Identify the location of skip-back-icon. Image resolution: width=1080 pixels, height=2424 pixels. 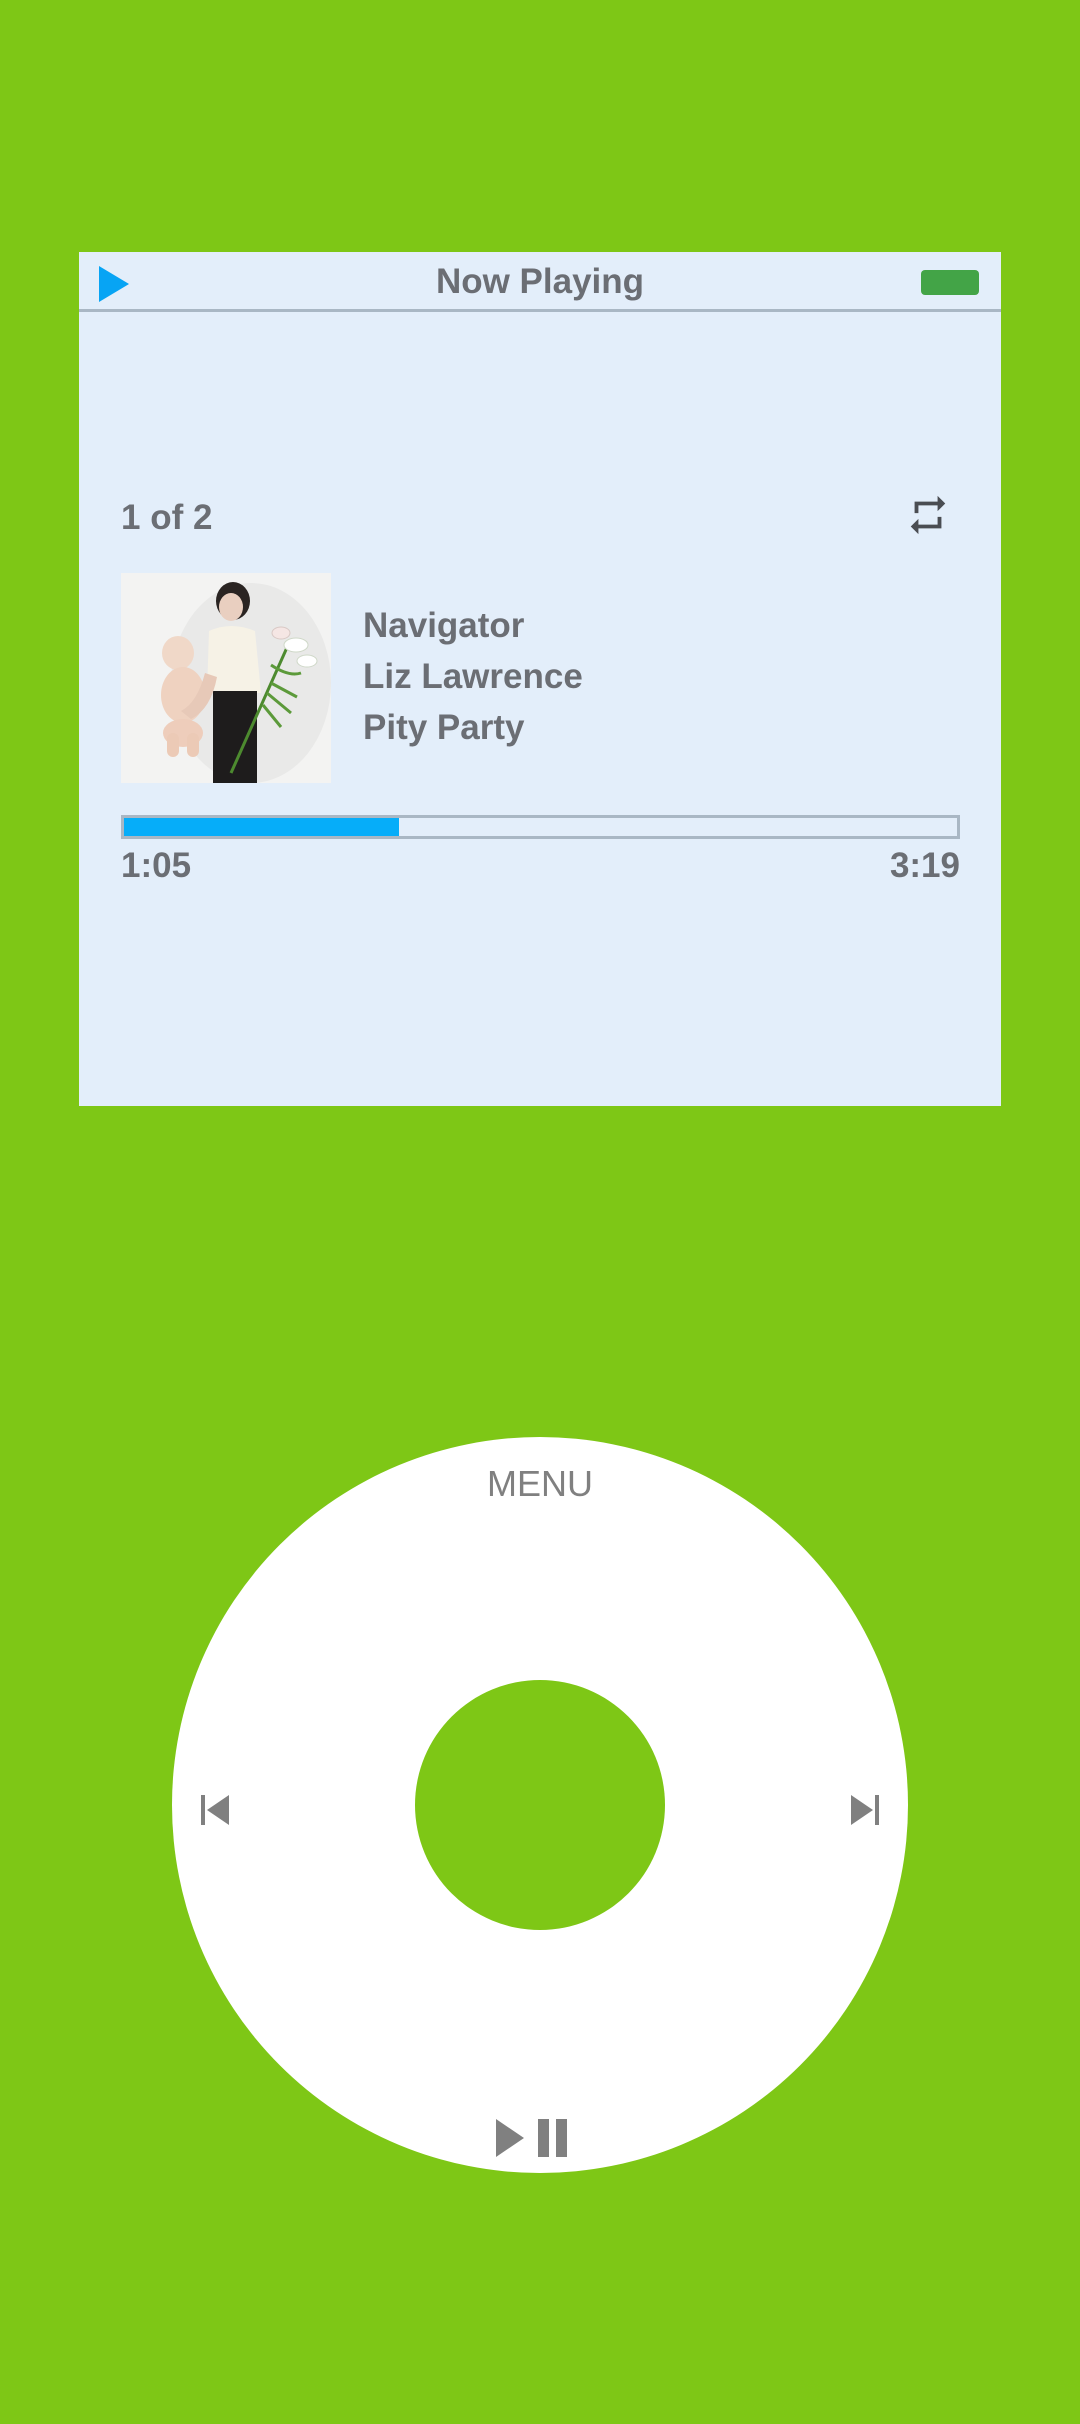
(215, 1810).